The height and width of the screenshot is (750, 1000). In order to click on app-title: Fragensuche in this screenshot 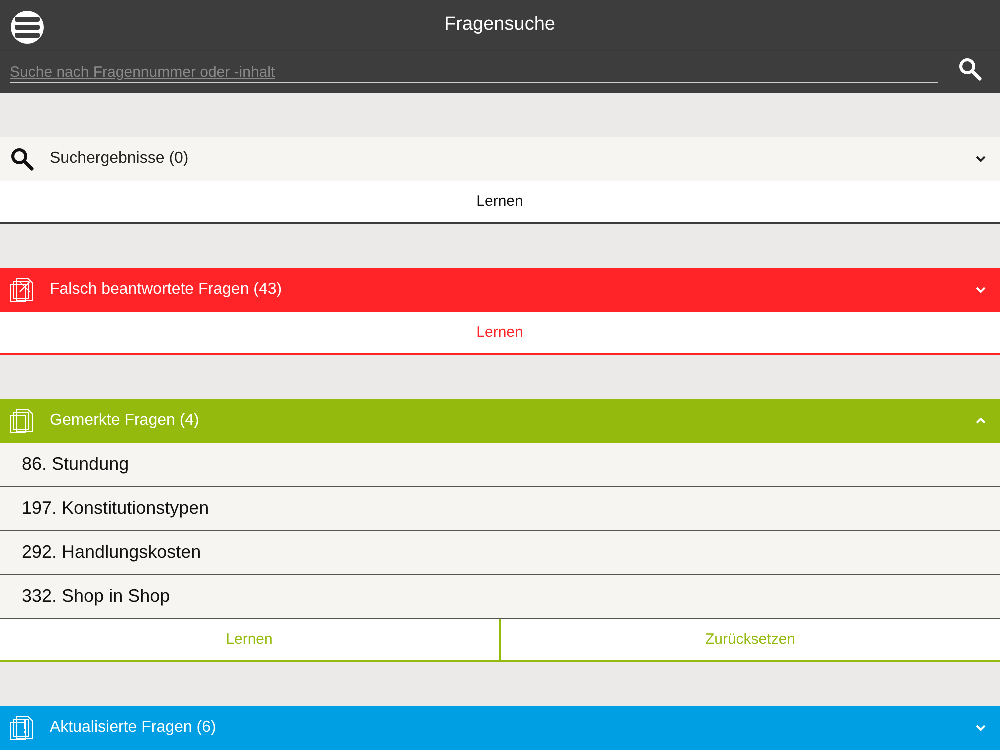, I will do `click(500, 25)`.